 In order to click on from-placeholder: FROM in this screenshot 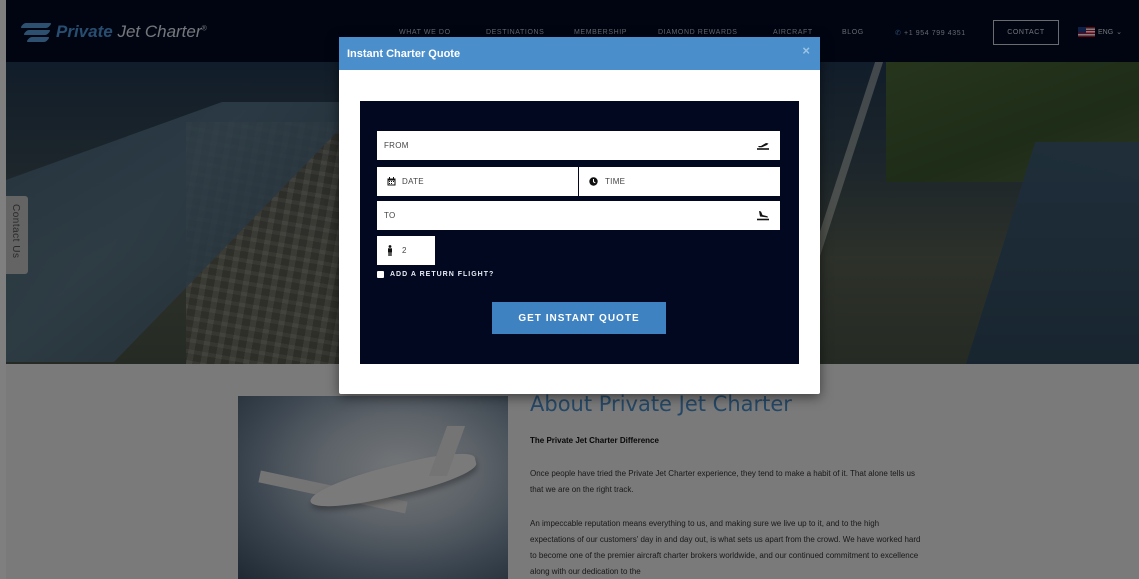, I will do `click(396, 145)`.